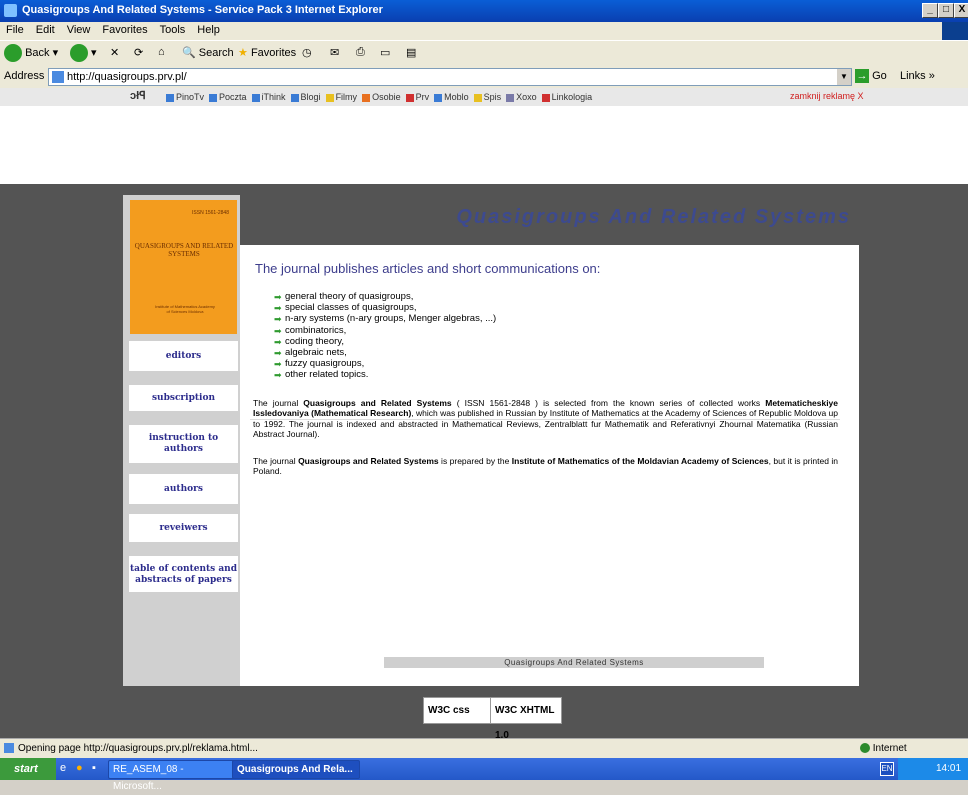  I want to click on ie-icon, so click(10, 10).